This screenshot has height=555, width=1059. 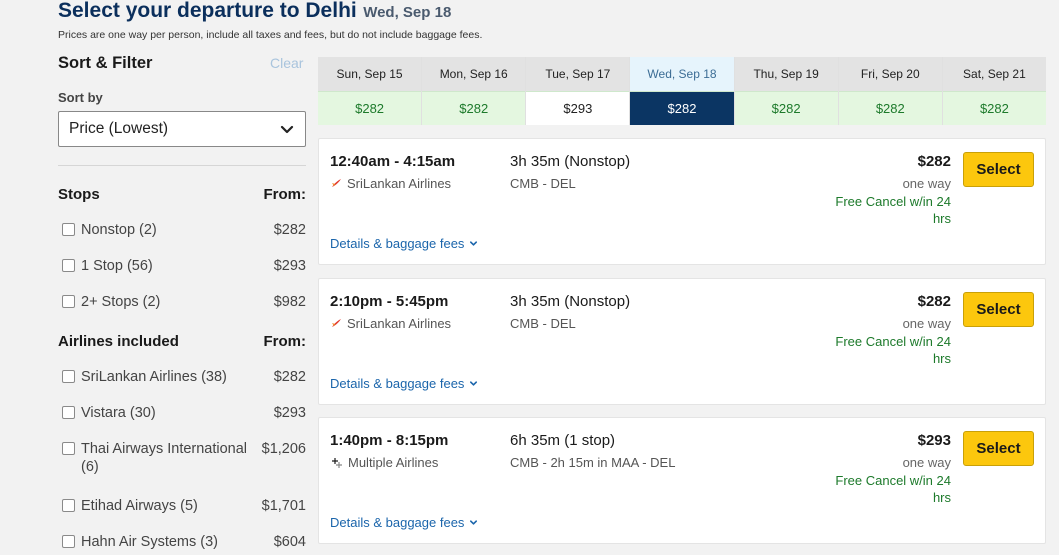 I want to click on stop-filter-row: 1 Stop (56) $293, so click(x=184, y=266).